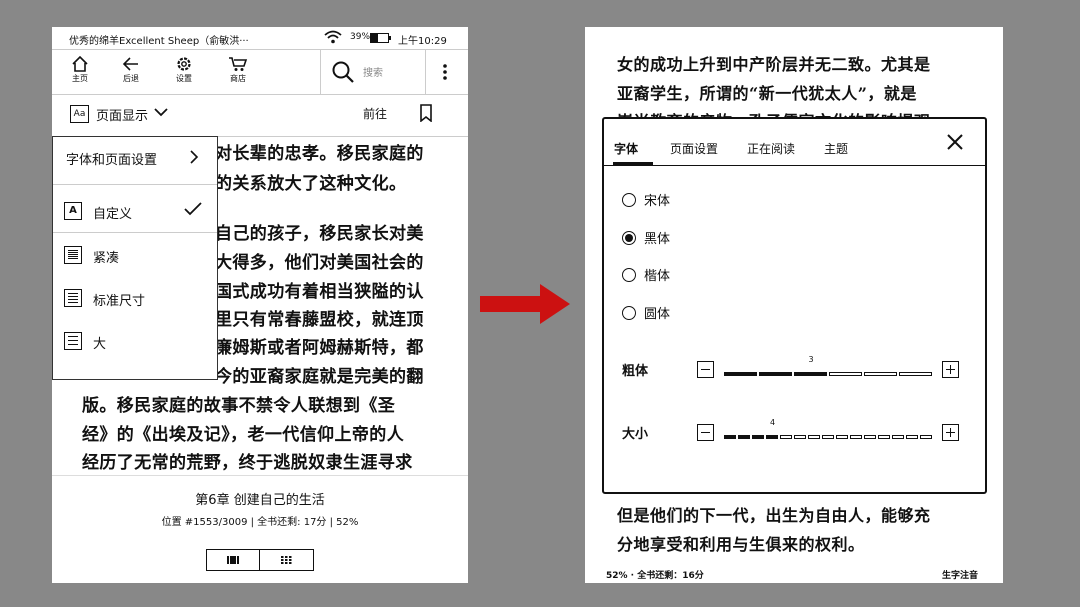 Image resolution: width=1080 pixels, height=607 pixels. Describe the element at coordinates (184, 64) in the screenshot. I see `gear-icon` at that location.